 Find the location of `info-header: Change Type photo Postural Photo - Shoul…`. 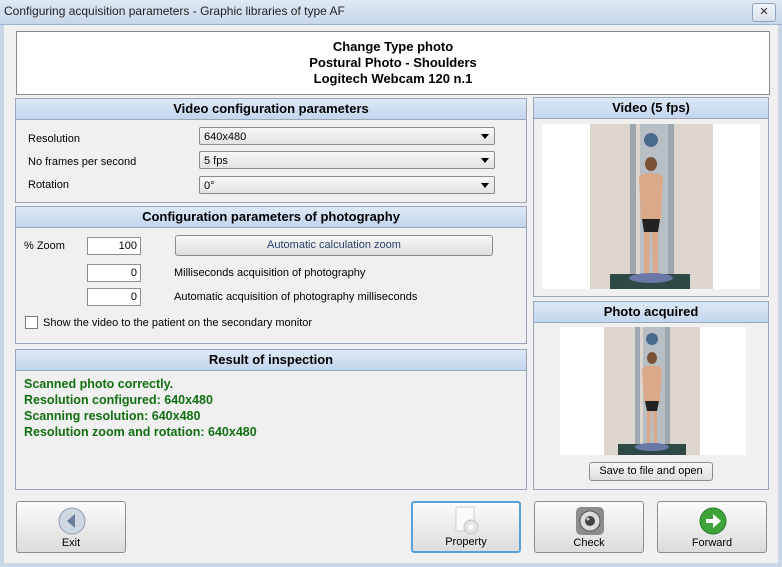

info-header: Change Type photo Postural Photo - Shoul… is located at coordinates (393, 63).